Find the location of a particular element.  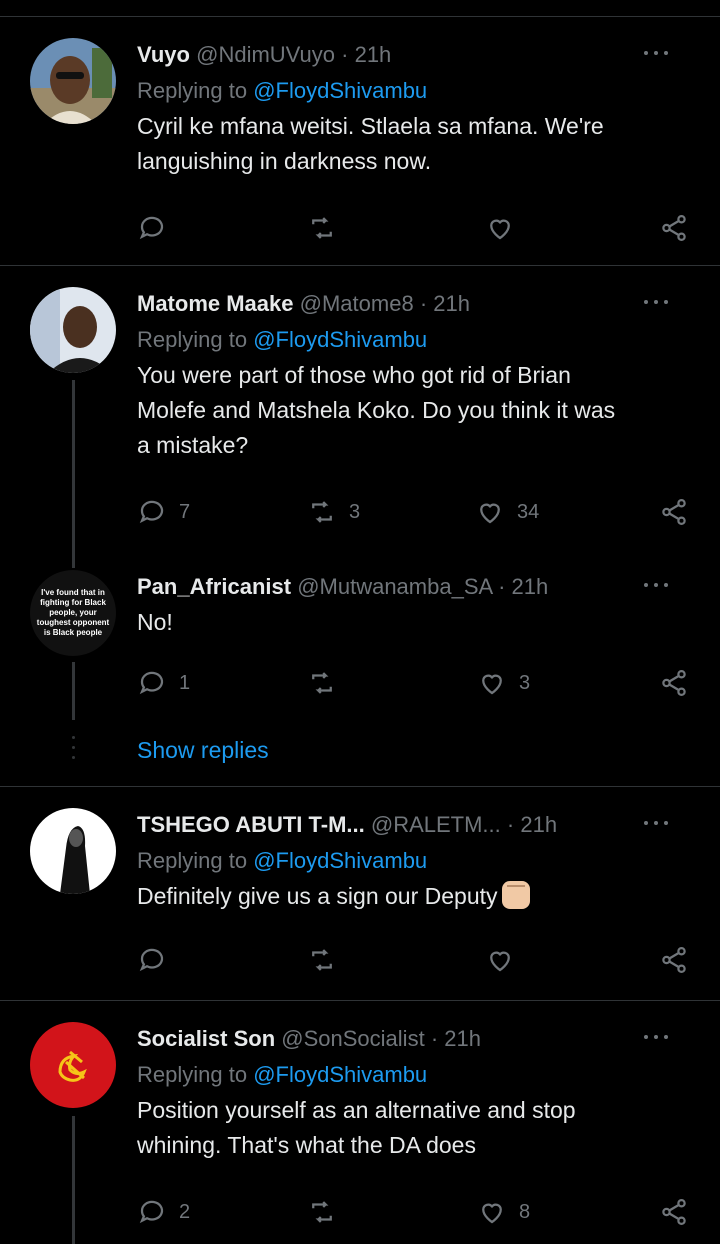

handle: @SonSocialist is located at coordinates (352, 1038).